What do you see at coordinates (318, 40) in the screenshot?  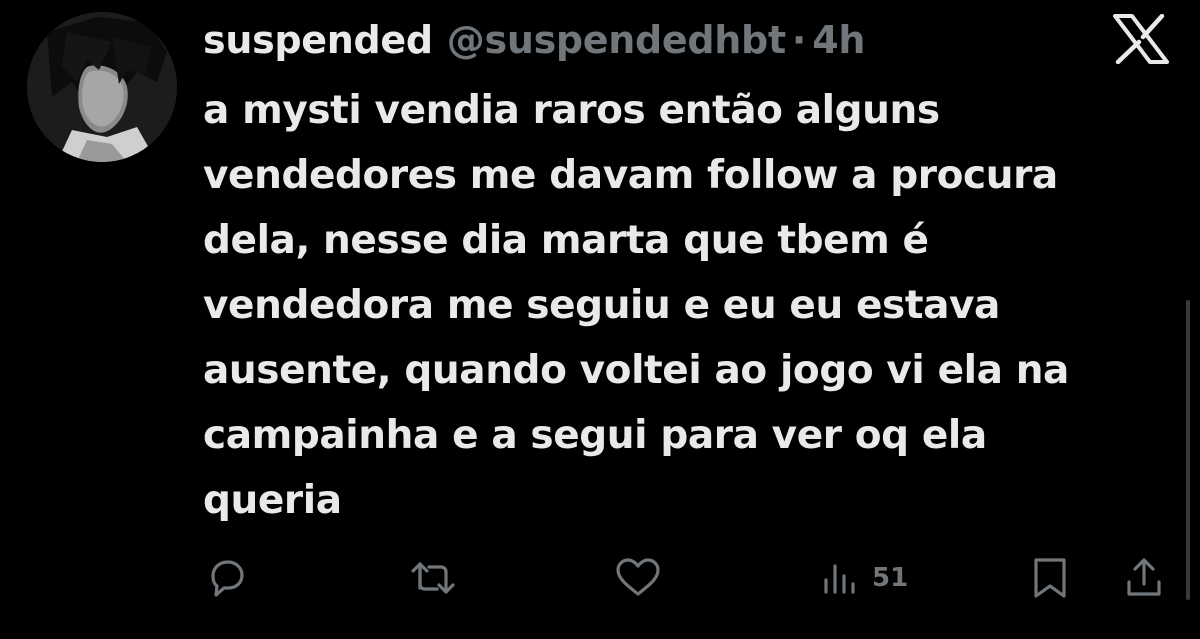 I see `display-name: suspended` at bounding box center [318, 40].